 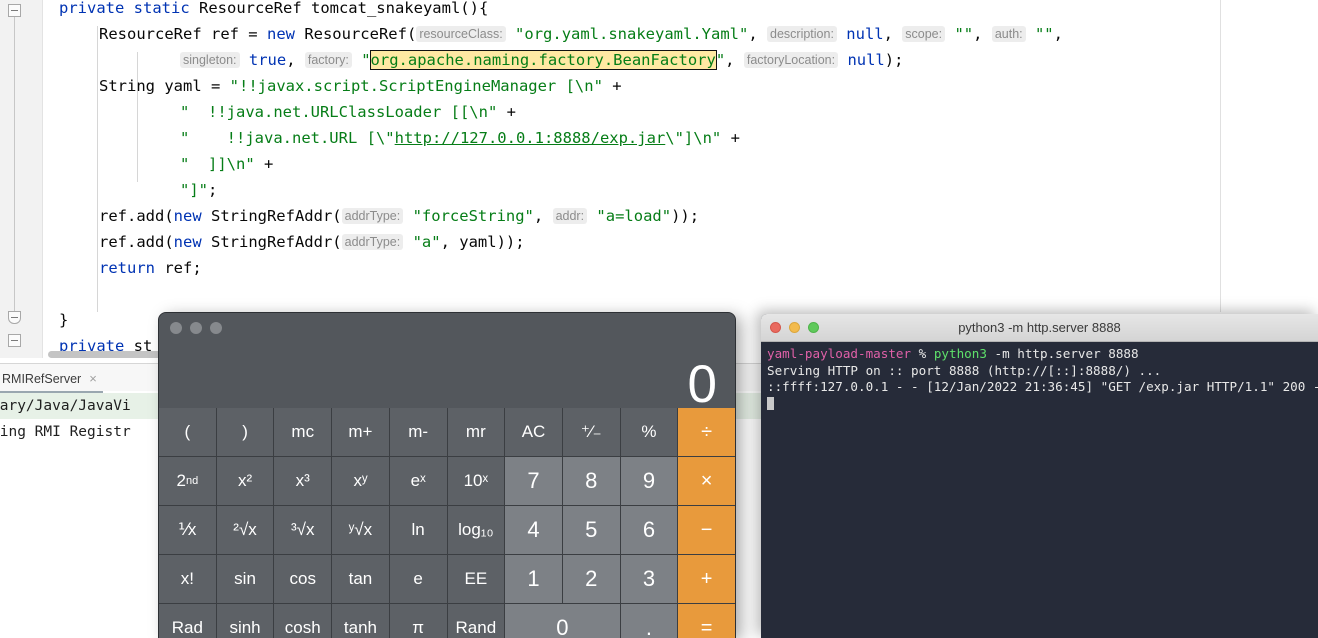 What do you see at coordinates (303, 530) in the screenshot?
I see `key-cube-root: ³√x` at bounding box center [303, 530].